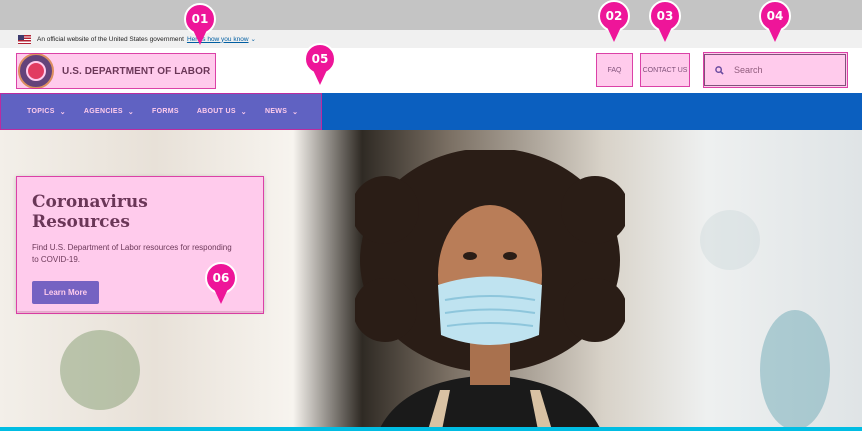  I want to click on top-bar, so click(431, 15).